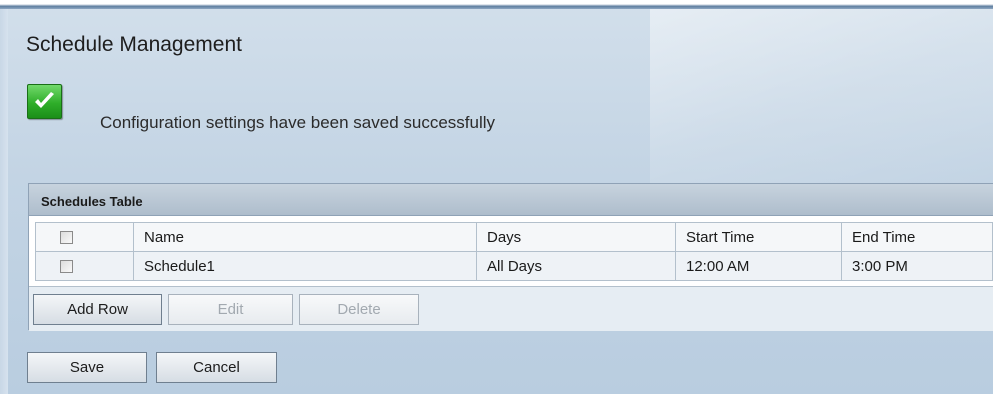 This screenshot has height=394, width=993. I want to click on cancel-button: Cancel, so click(216, 367).